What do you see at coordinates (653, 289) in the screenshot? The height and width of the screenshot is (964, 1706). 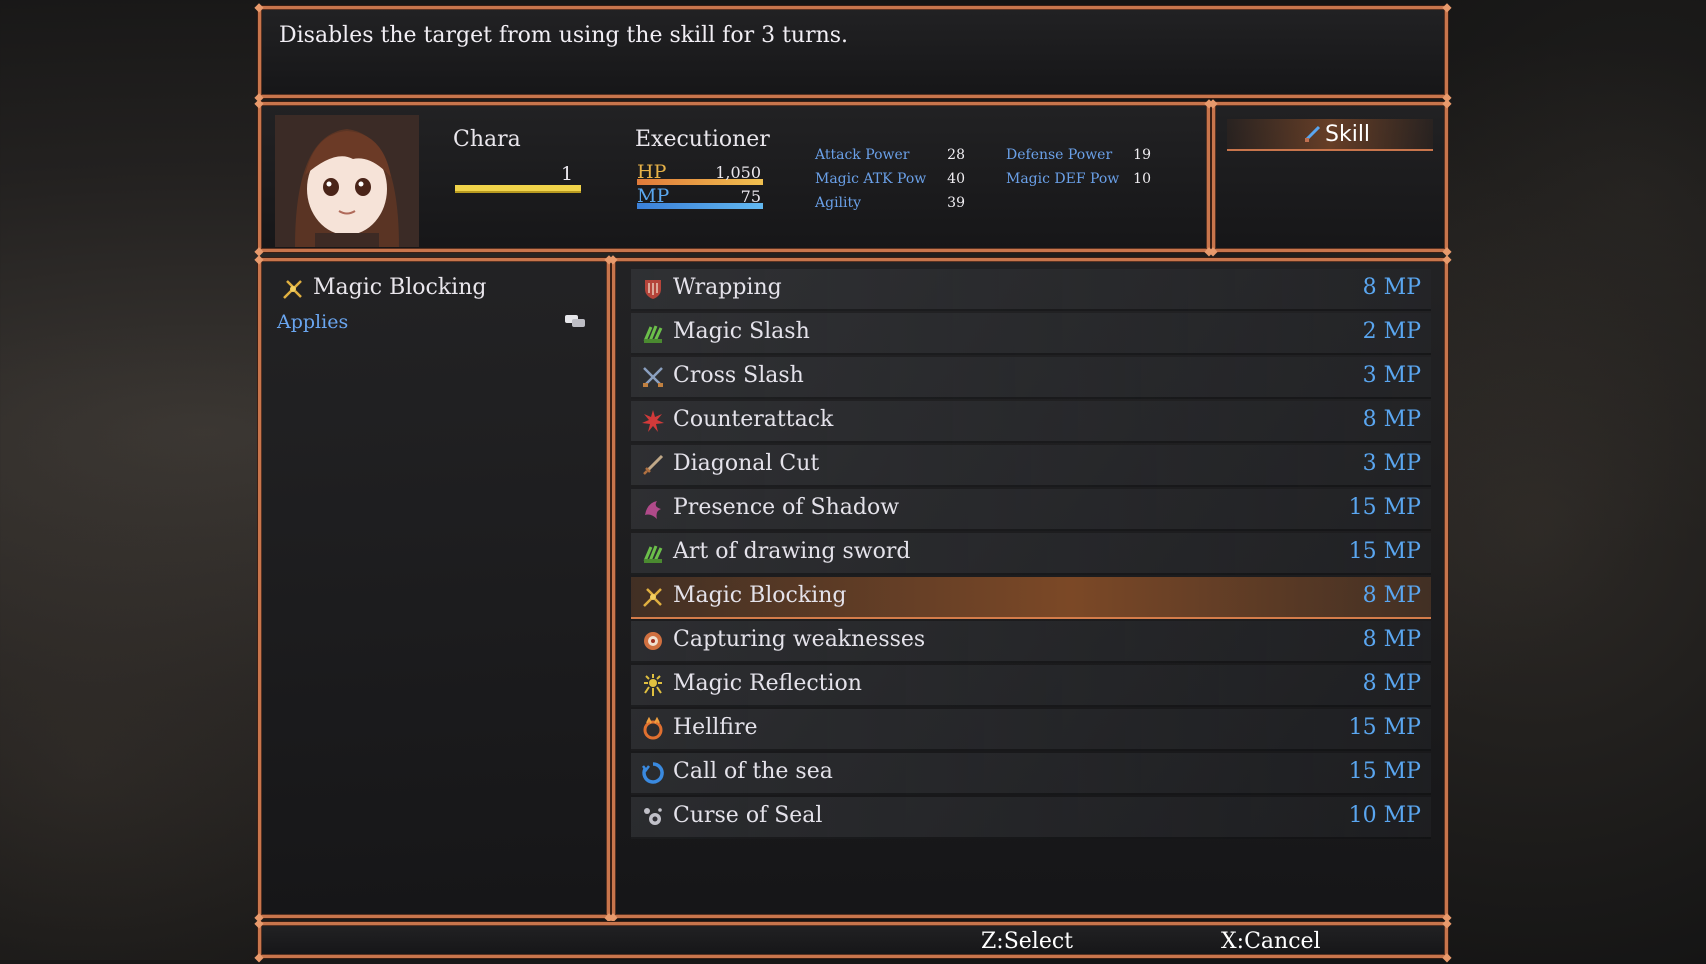 I see `shield-icon` at bounding box center [653, 289].